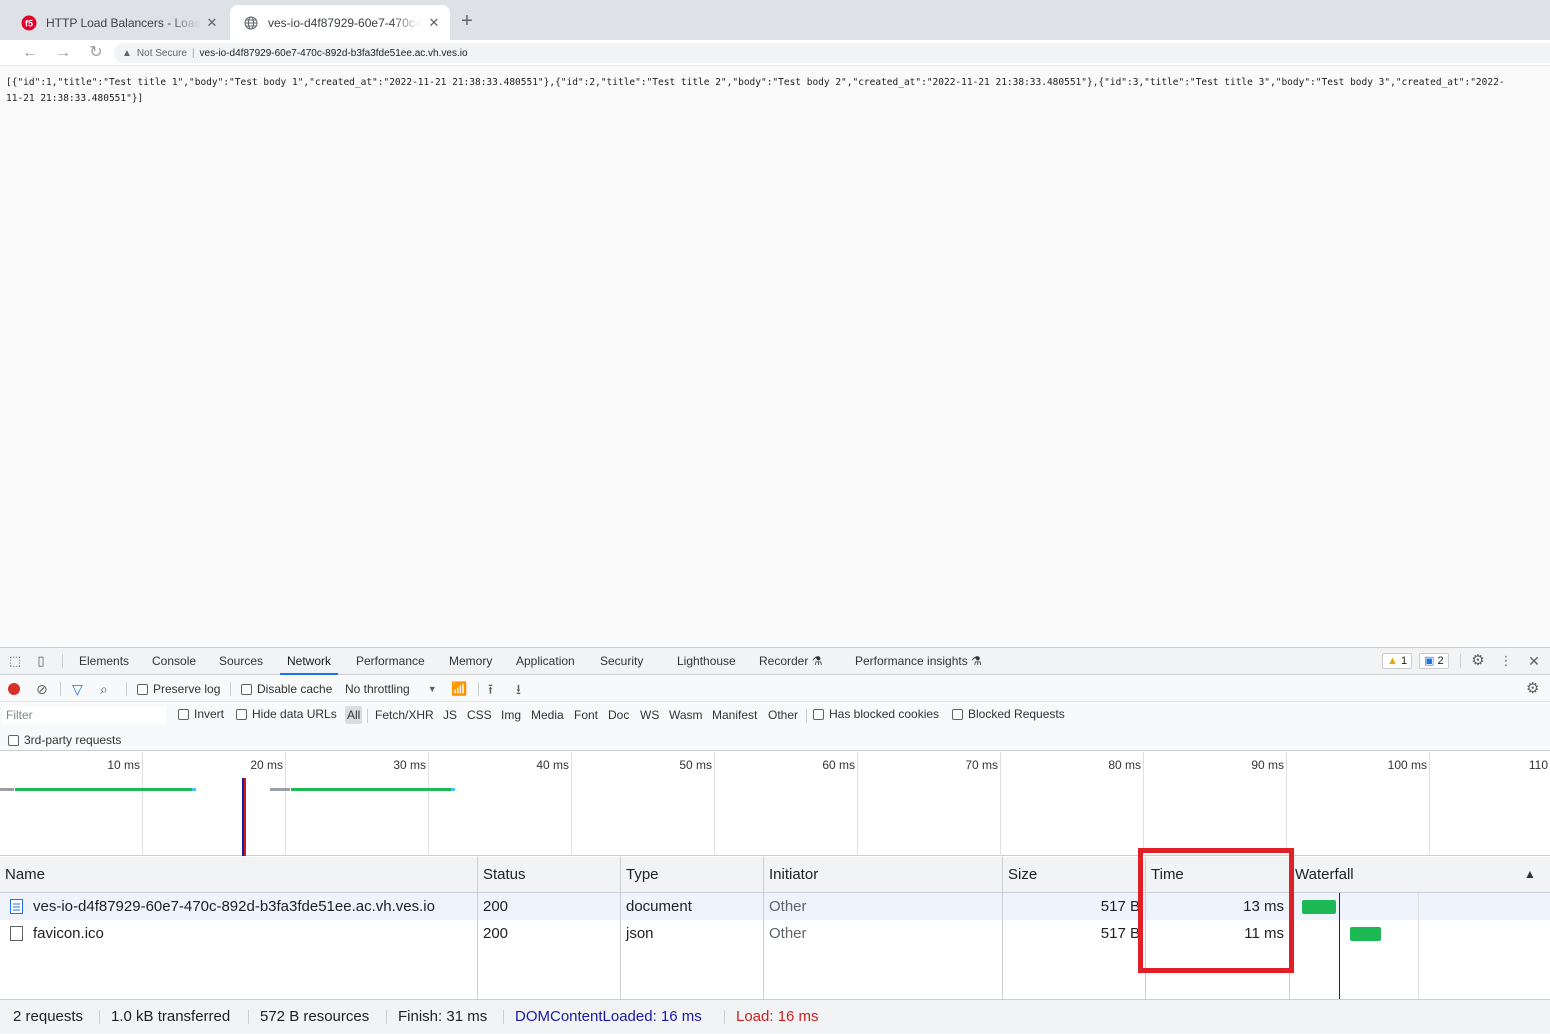 This screenshot has height=1034, width=1550. What do you see at coordinates (1478, 661) in the screenshot?
I see `settings-gear-icon: ⚙` at bounding box center [1478, 661].